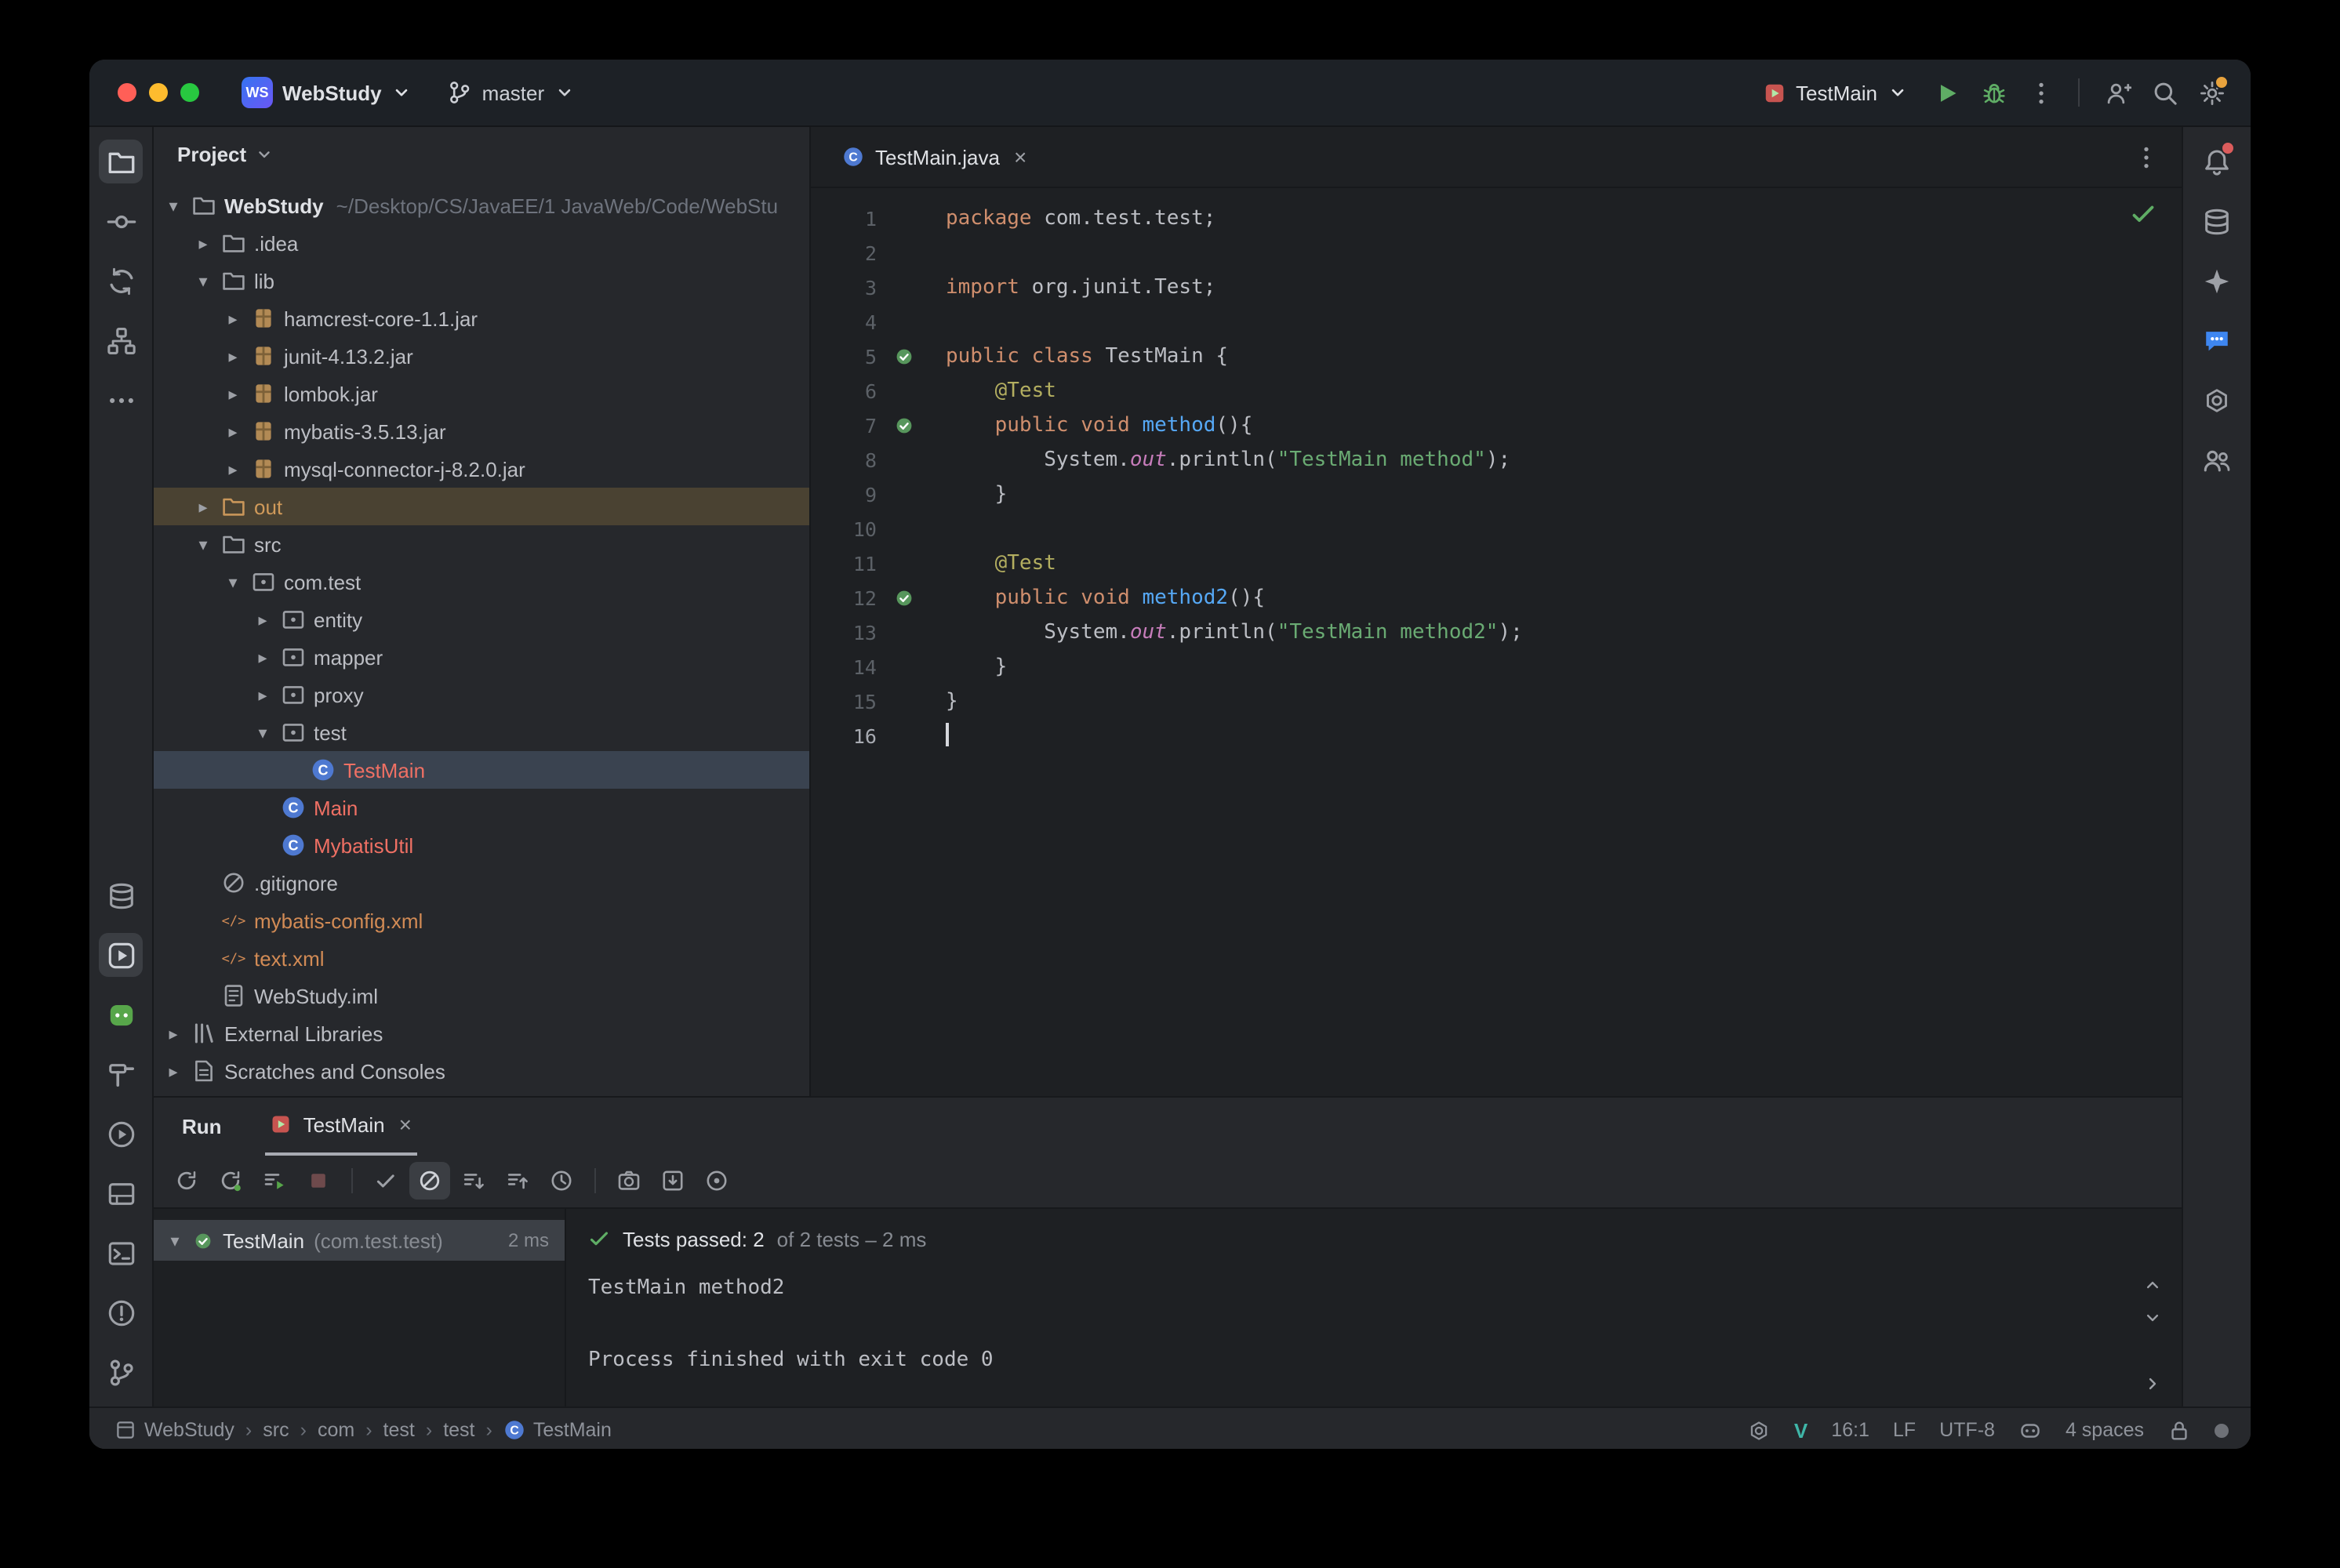  Describe the element at coordinates (121, 221) in the screenshot. I see `commit-icon` at that location.